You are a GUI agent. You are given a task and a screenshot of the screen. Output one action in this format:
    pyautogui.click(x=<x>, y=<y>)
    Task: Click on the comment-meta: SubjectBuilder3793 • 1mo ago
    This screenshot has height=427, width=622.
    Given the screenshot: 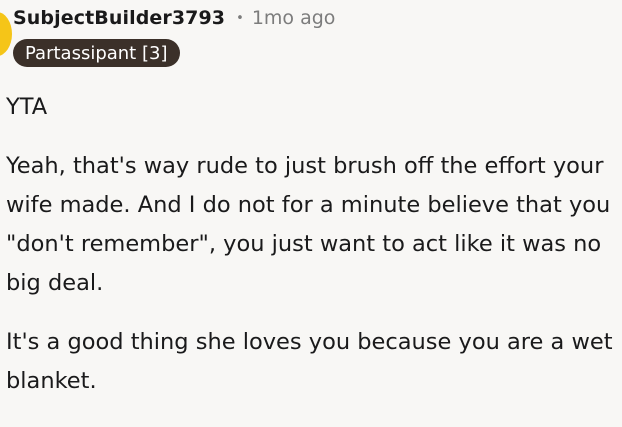 What is the action you would take?
    pyautogui.click(x=174, y=18)
    